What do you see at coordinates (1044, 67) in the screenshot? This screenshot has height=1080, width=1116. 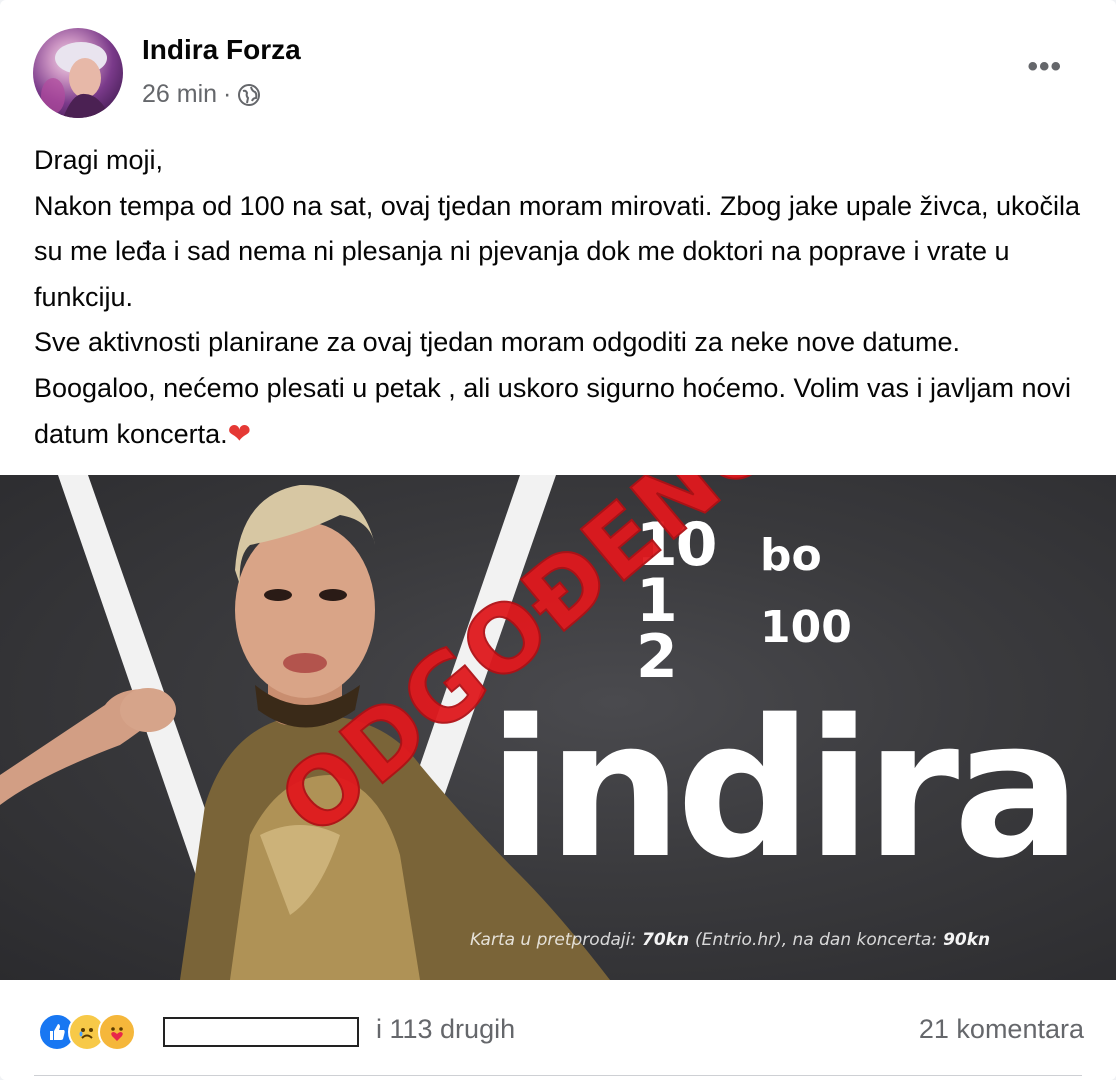 I see `more-options-icon: •••` at bounding box center [1044, 67].